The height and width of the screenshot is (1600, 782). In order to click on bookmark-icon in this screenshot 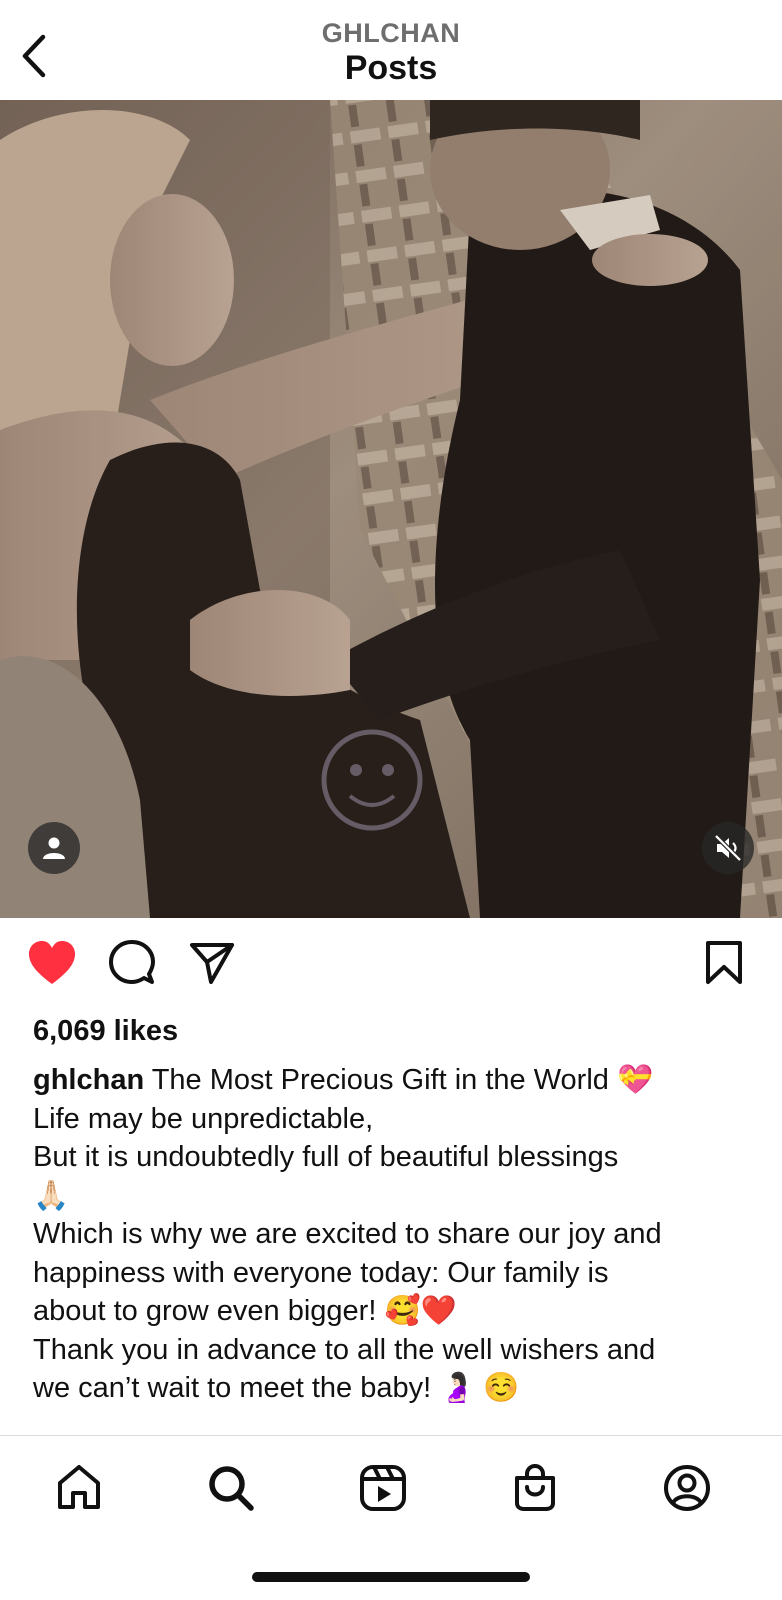, I will do `click(724, 962)`.